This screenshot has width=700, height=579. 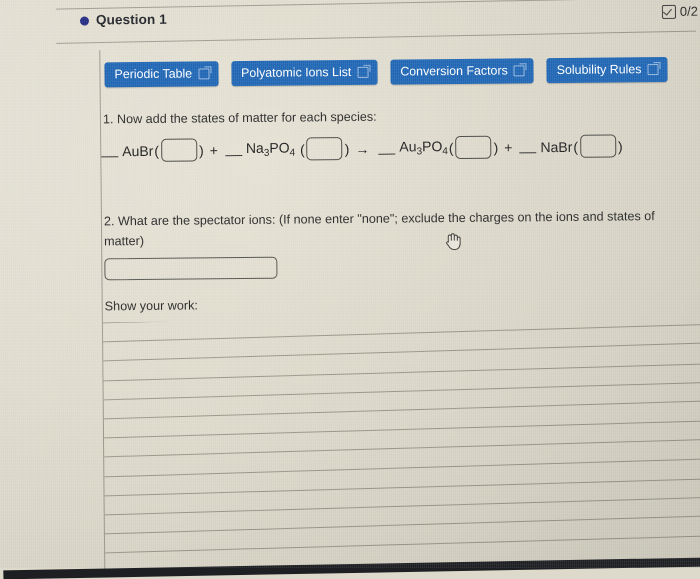 I want to click on coefficient-blank-reactant1, so click(x=110, y=151).